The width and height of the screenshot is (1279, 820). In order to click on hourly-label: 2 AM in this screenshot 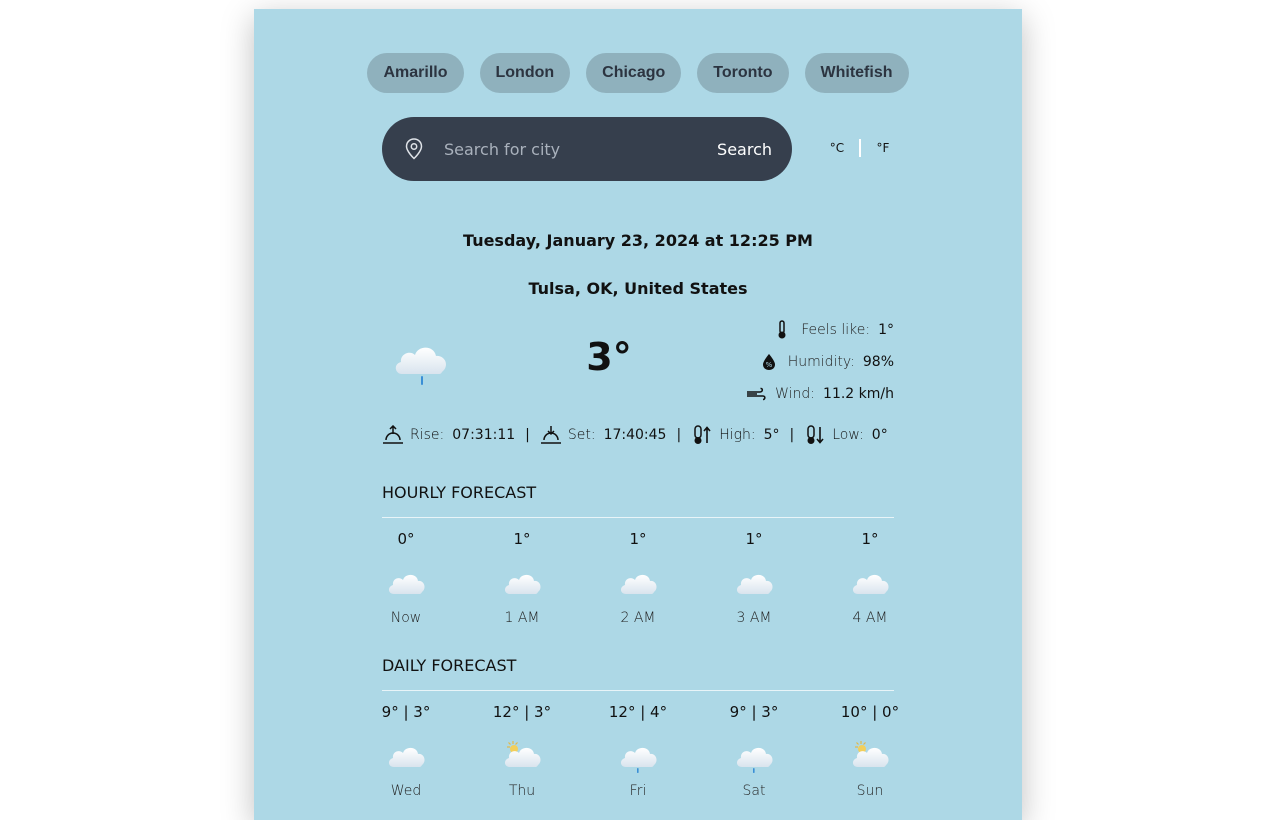, I will do `click(638, 618)`.